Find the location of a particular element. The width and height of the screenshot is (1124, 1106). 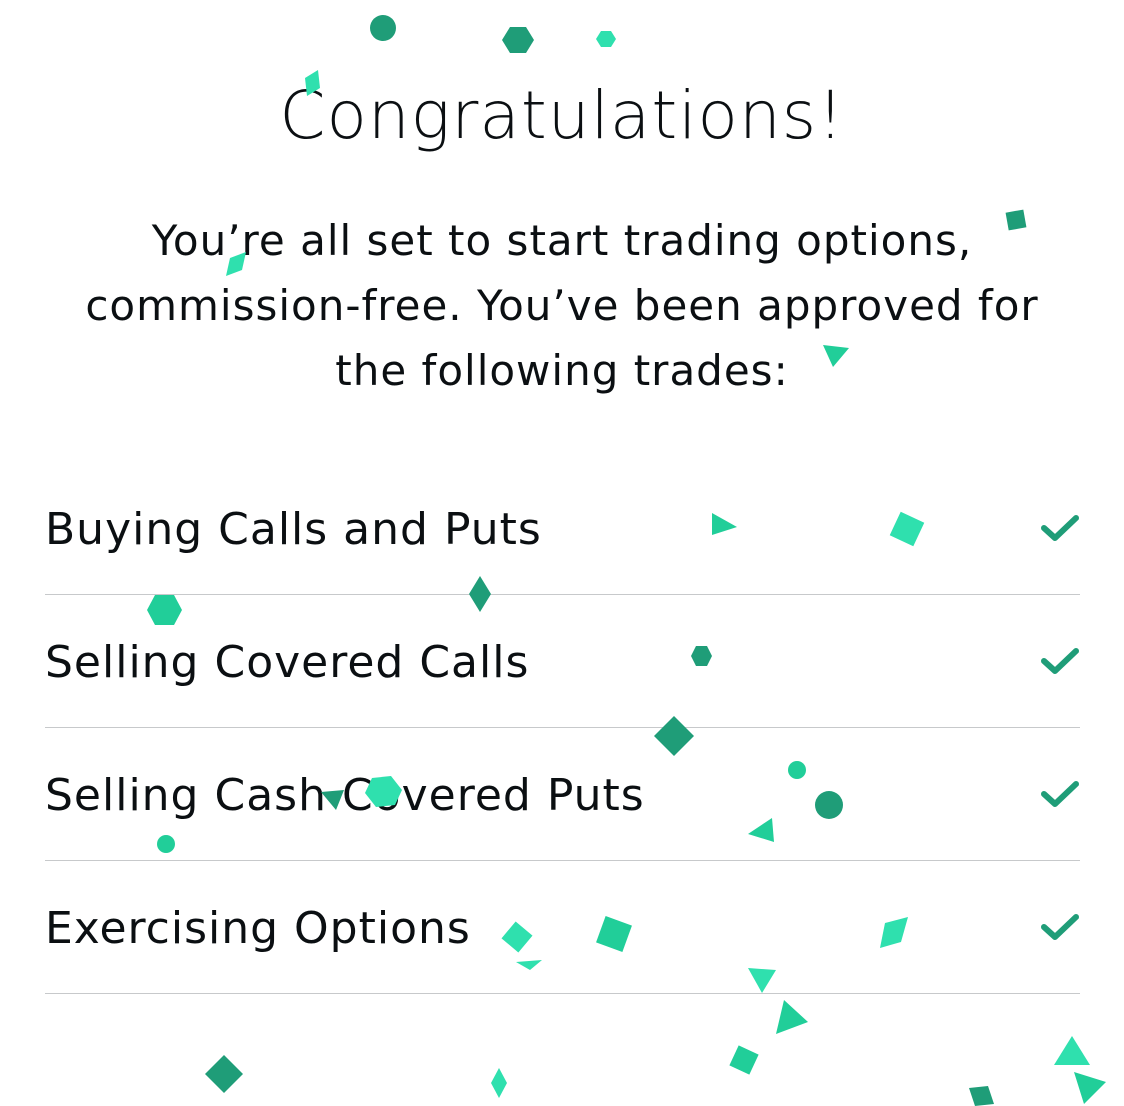

trade-row-buying-calls-and-puts: Buying Calls and Puts is located at coordinates (562, 528).